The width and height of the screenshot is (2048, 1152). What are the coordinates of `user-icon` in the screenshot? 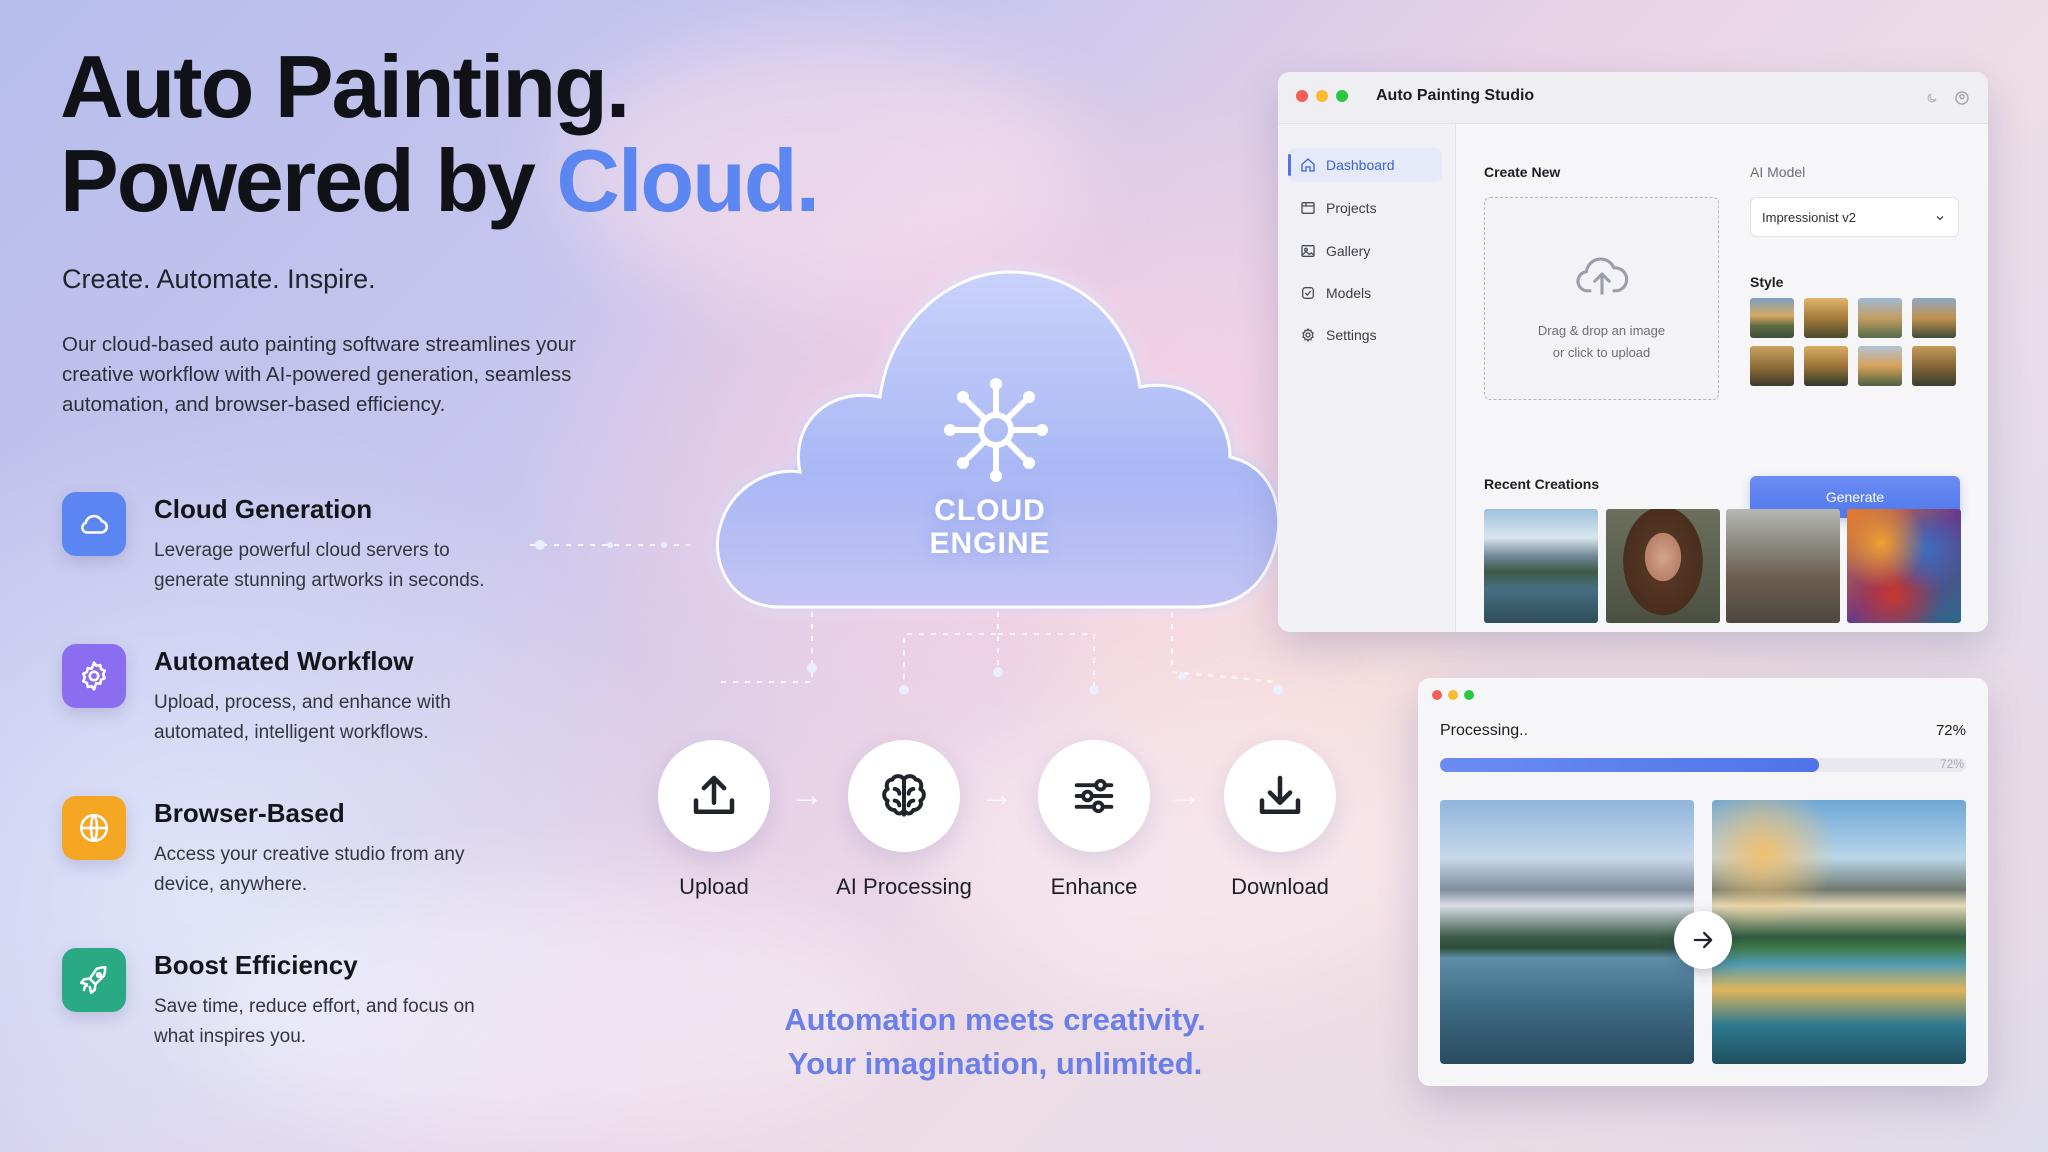 It's located at (1962, 98).